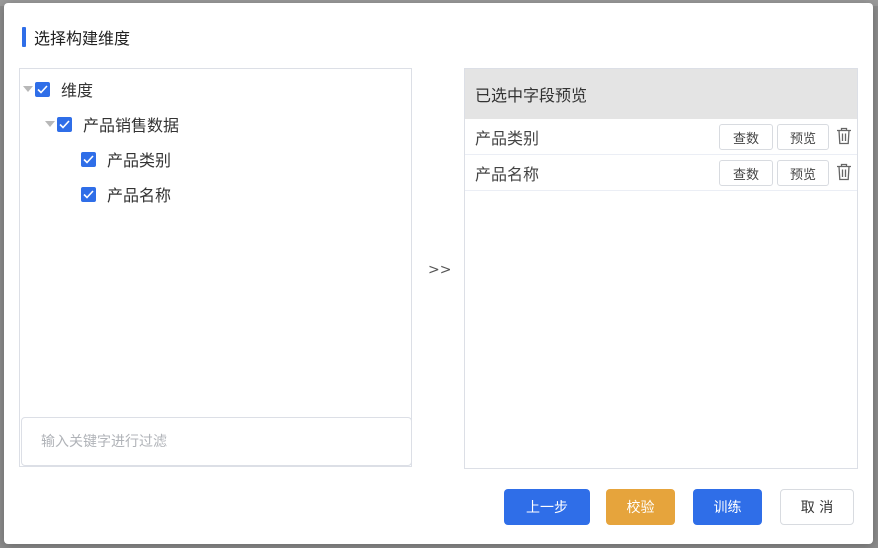 The width and height of the screenshot is (878, 548). I want to click on dialog-header: 选择构建维度, so click(76, 37).